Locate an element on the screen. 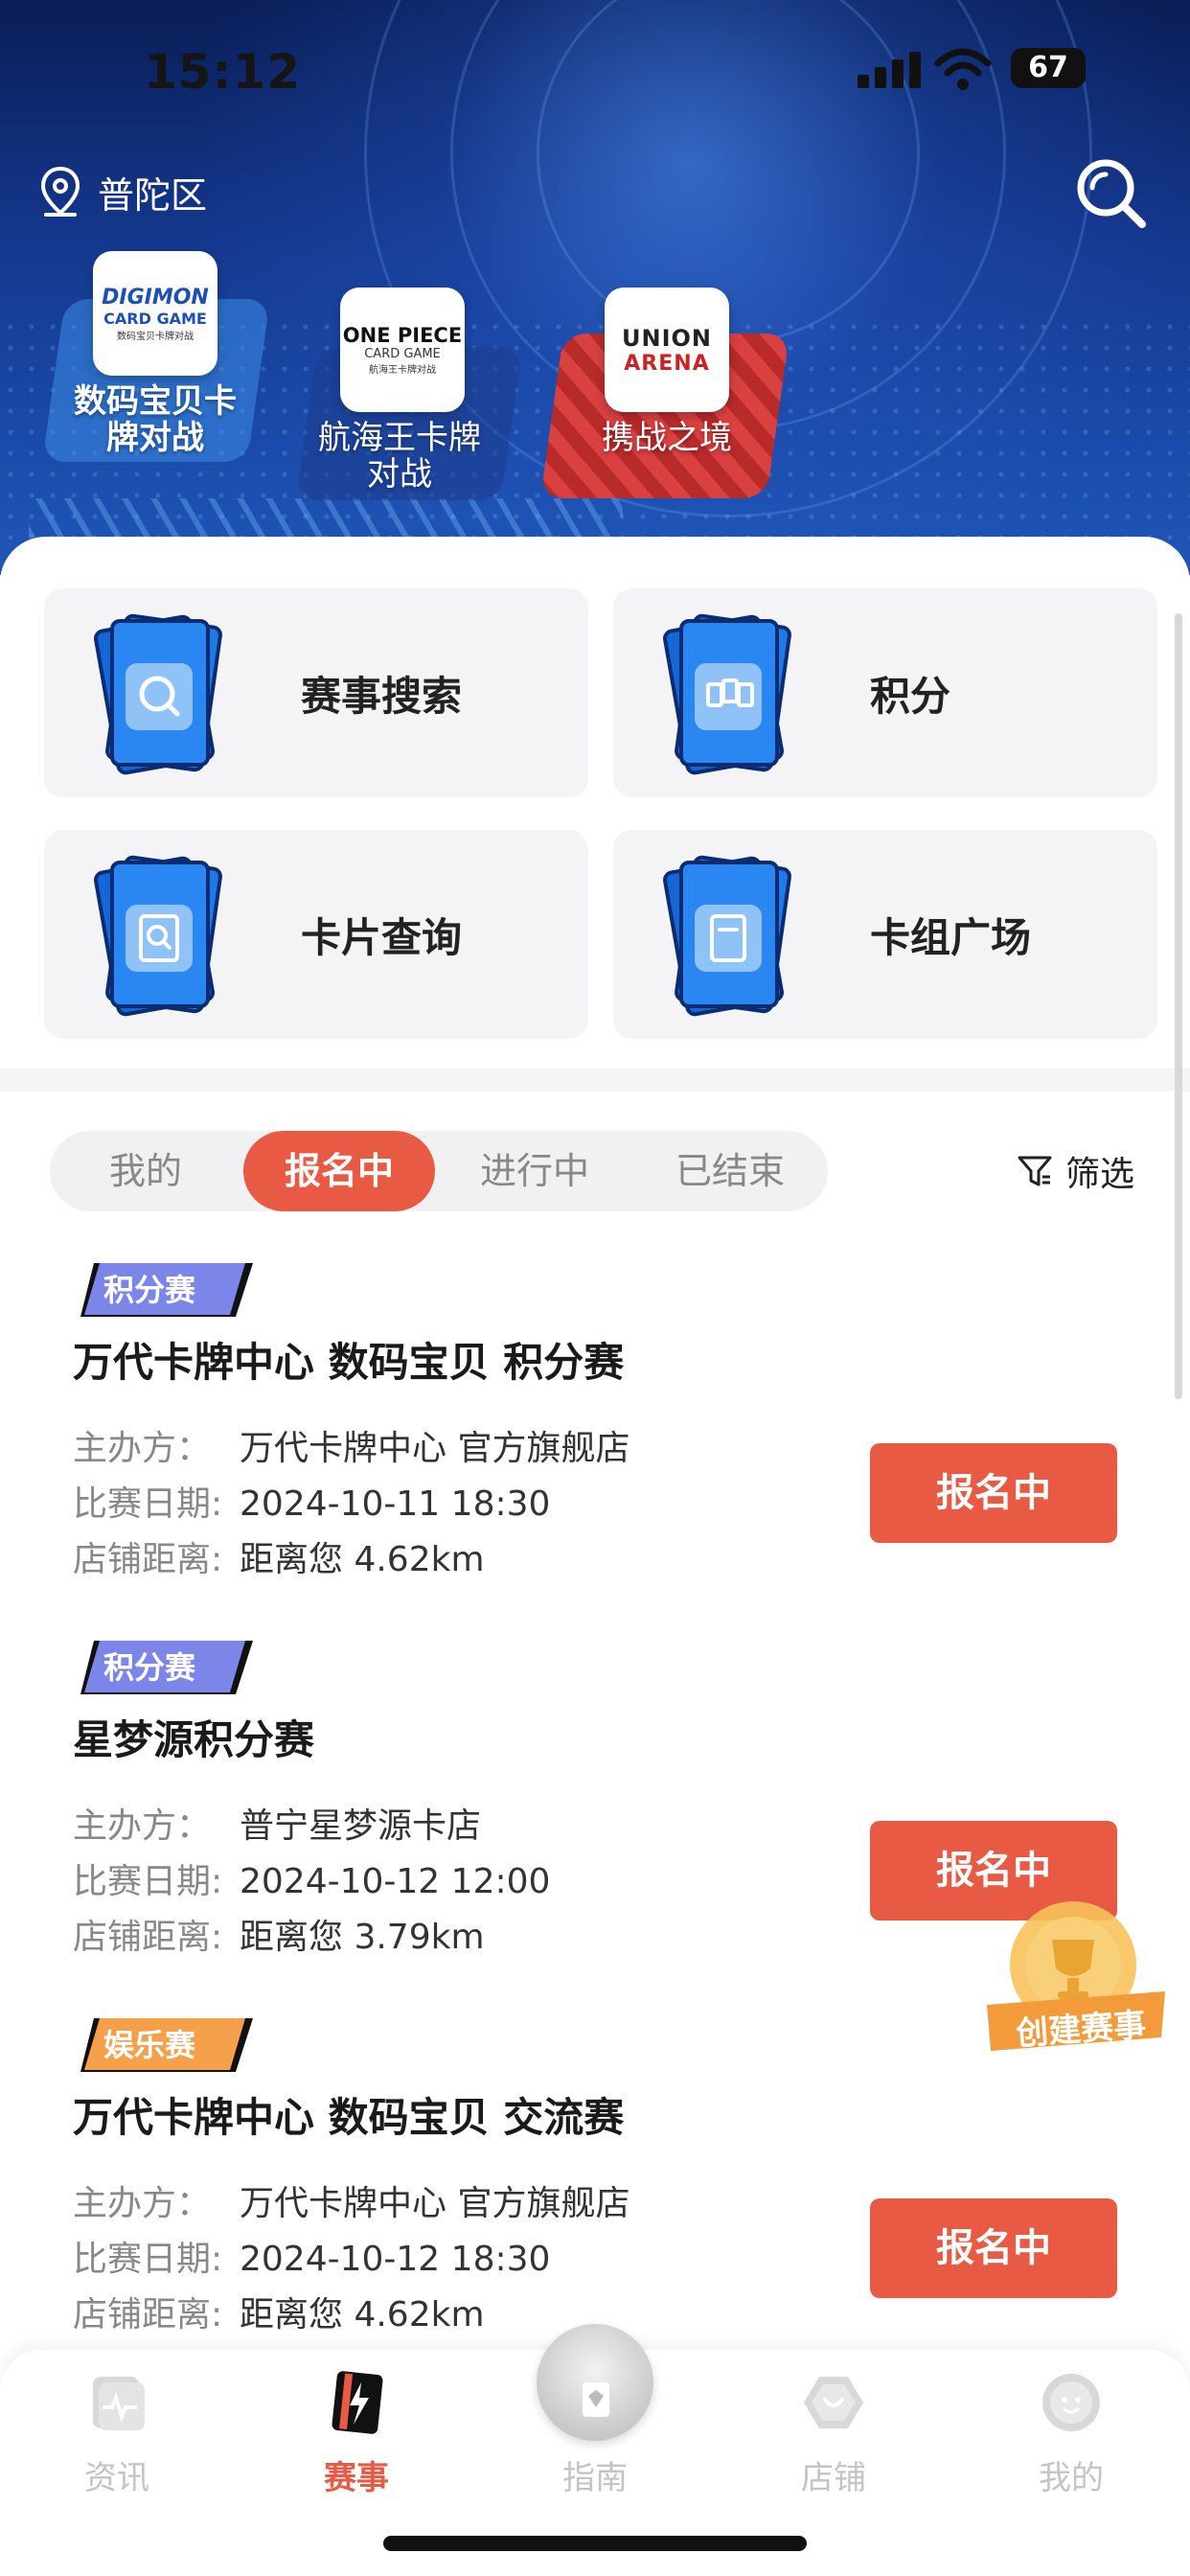 The height and width of the screenshot is (2576, 1190). logo-cn: 航海王卡牌对战 is located at coordinates (403, 370).